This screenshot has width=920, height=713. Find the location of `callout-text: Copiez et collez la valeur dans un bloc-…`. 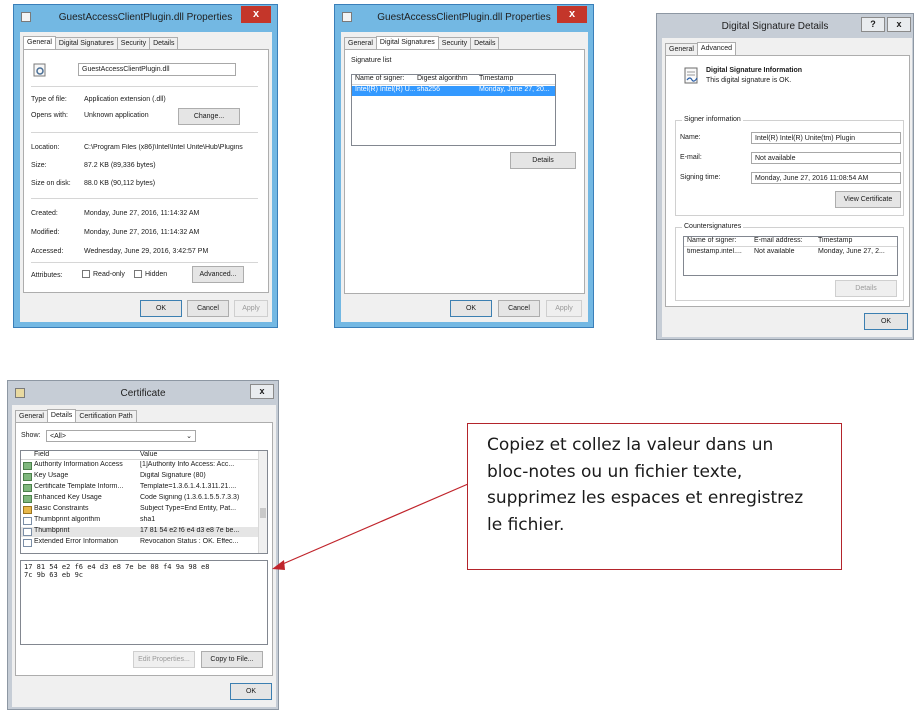

callout-text: Copiez et collez la valeur dans un bloc-… is located at coordinates (645, 485).